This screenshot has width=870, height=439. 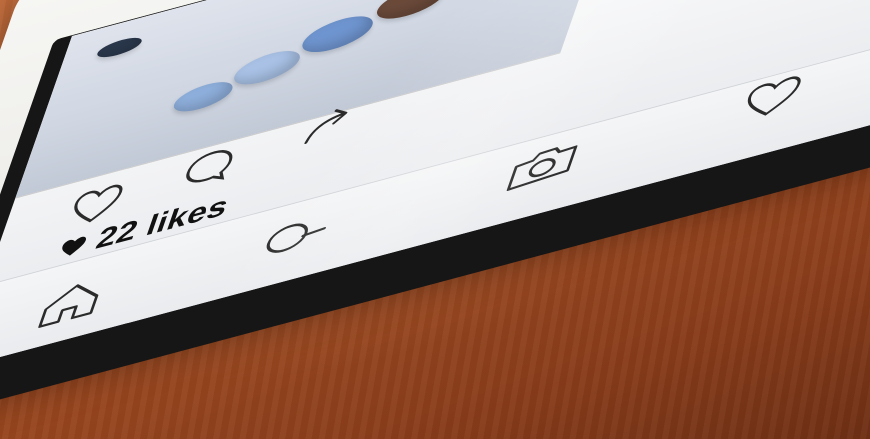 I want to click on home-icon-graphic, so click(x=68, y=306).